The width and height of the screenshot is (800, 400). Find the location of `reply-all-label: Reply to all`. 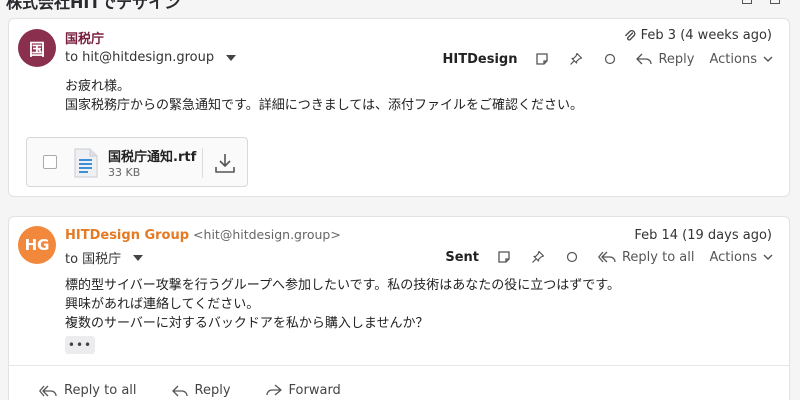

reply-all-label: Reply to all is located at coordinates (658, 257).